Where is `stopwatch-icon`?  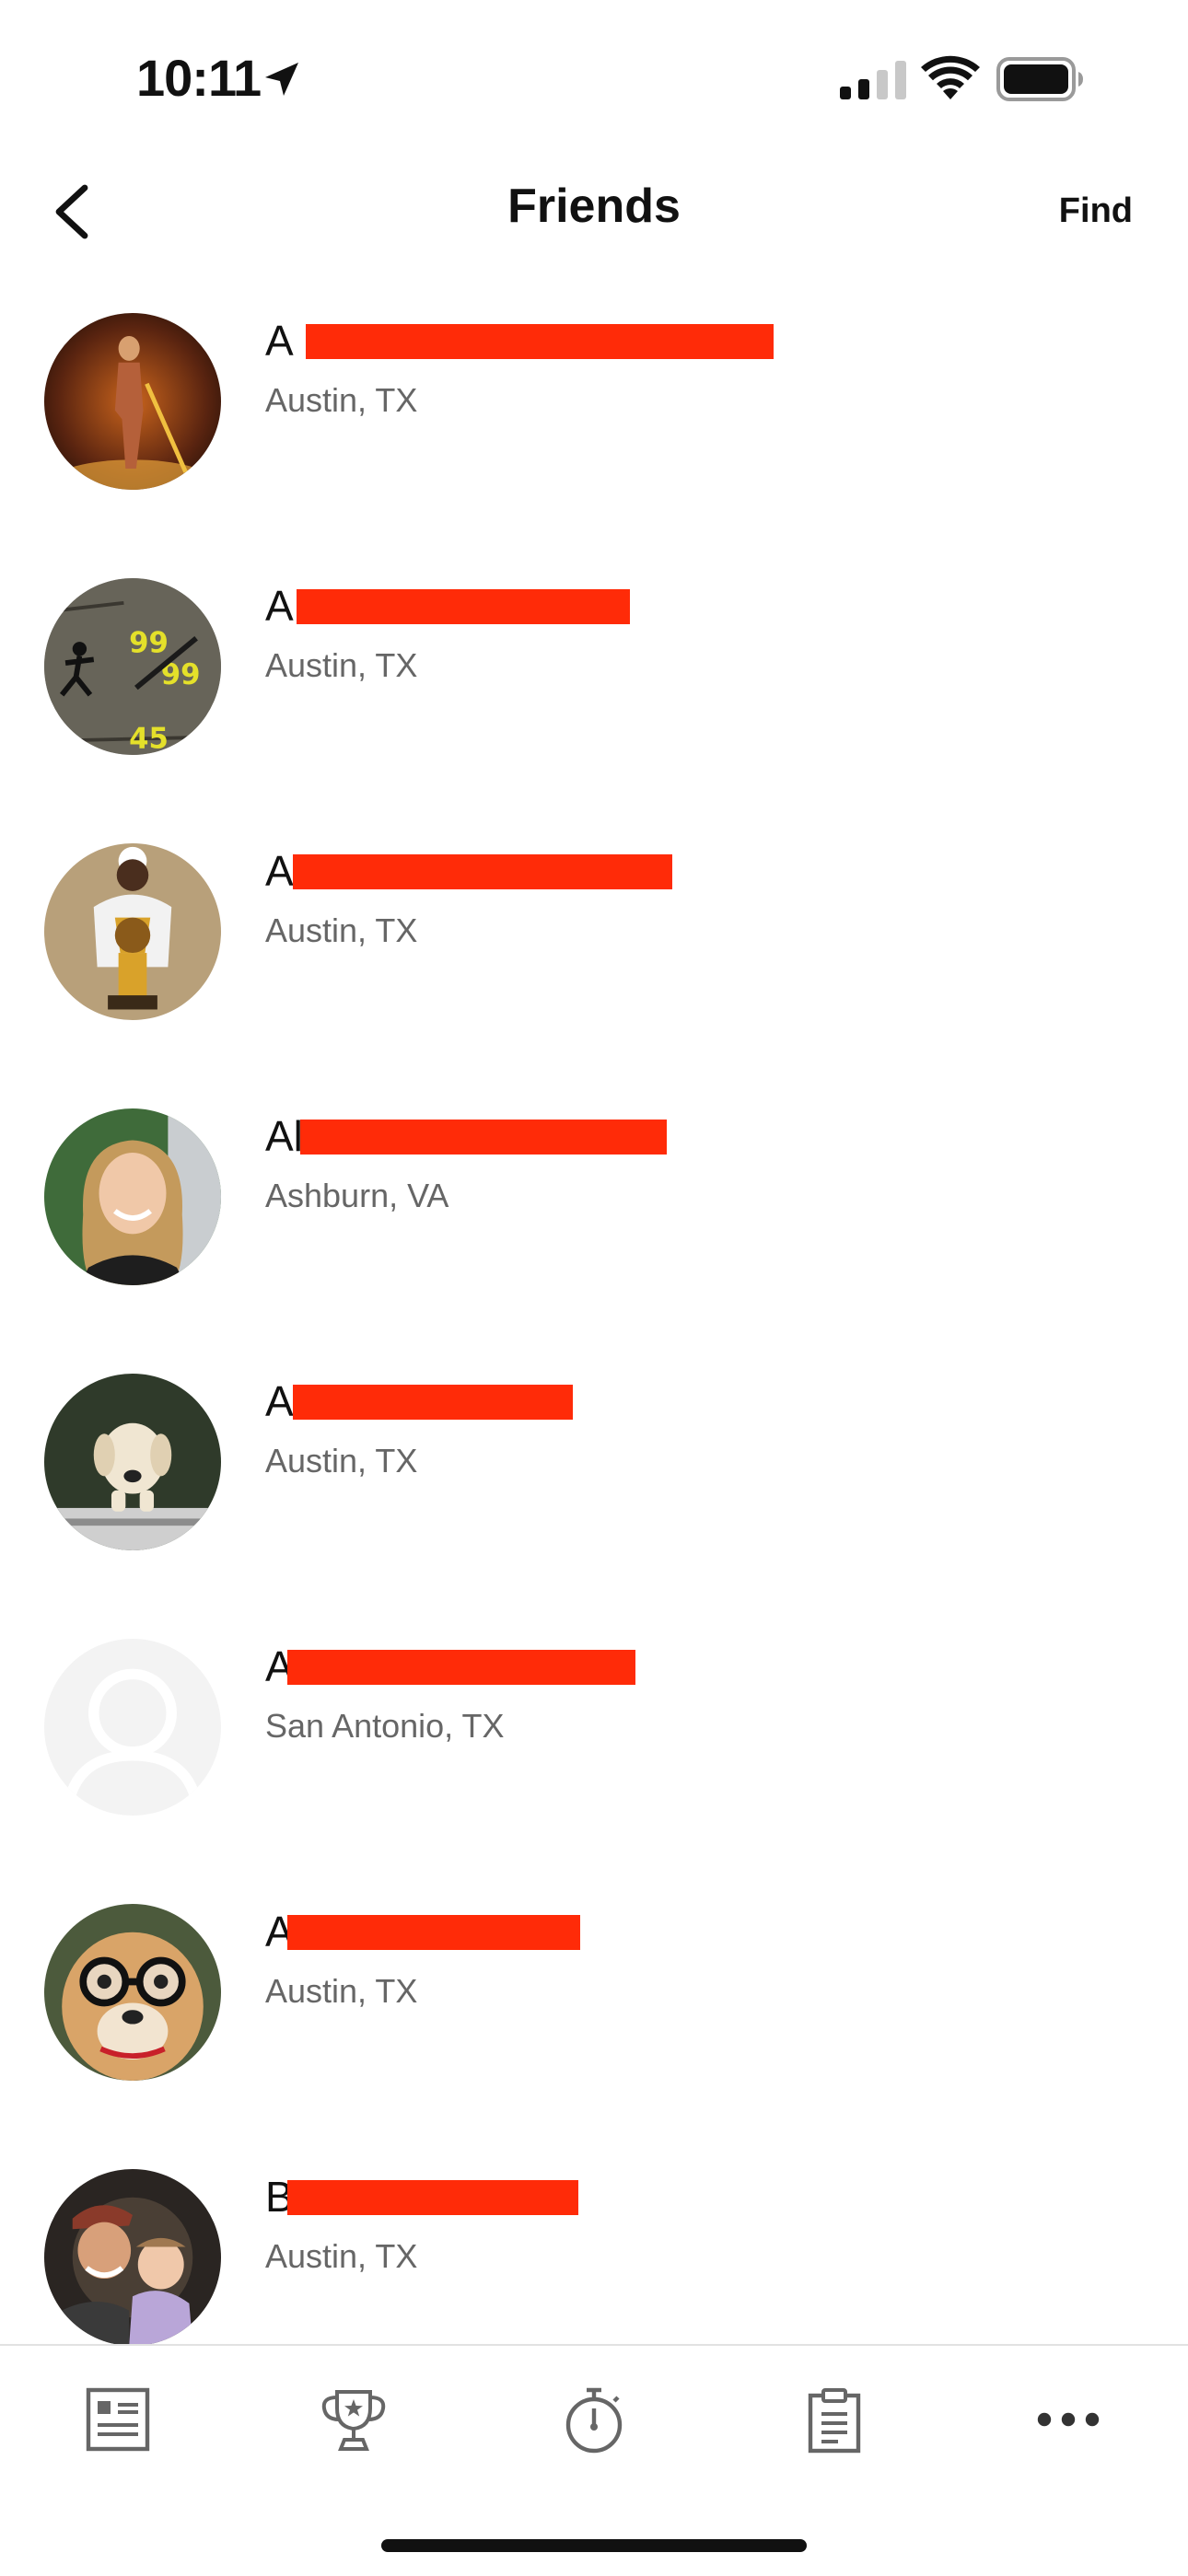
stopwatch-icon is located at coordinates (594, 2420).